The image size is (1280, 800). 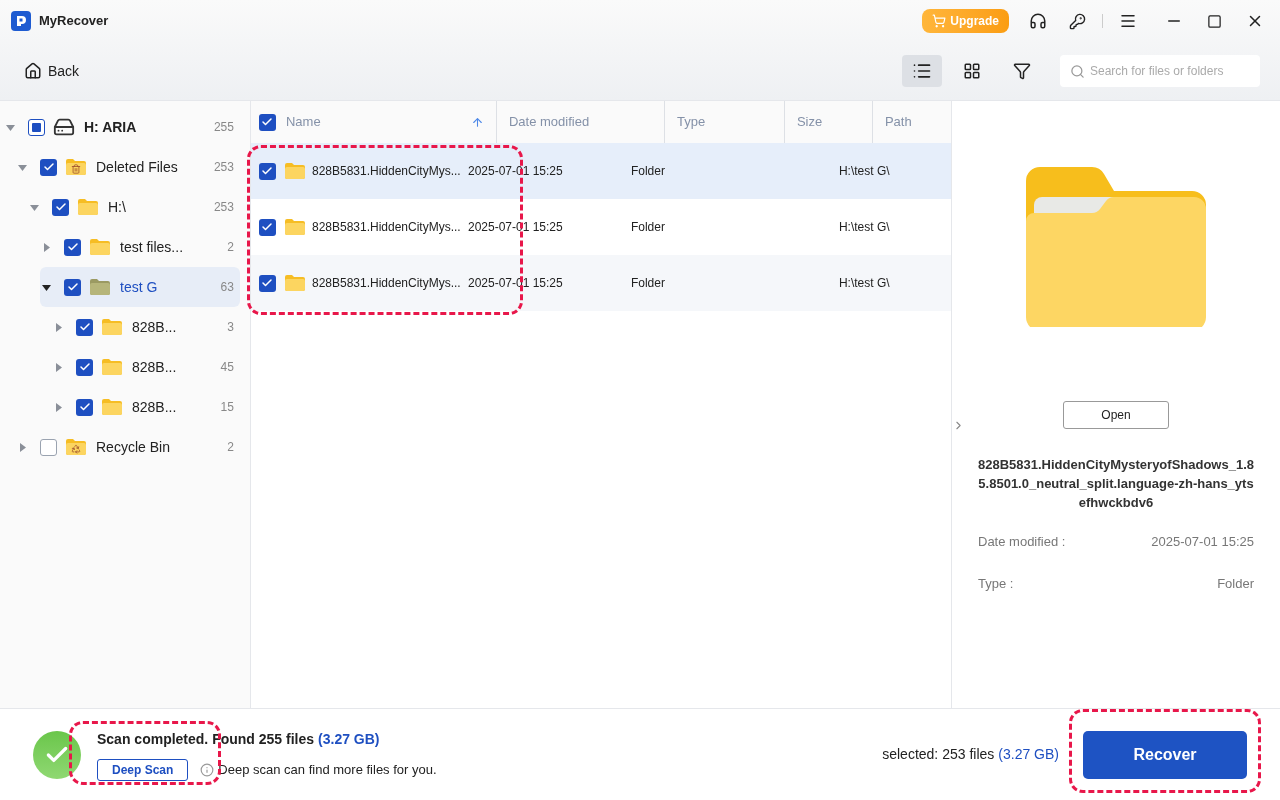 I want to click on selected-count-text: selected: 253 files, so click(x=938, y=754).